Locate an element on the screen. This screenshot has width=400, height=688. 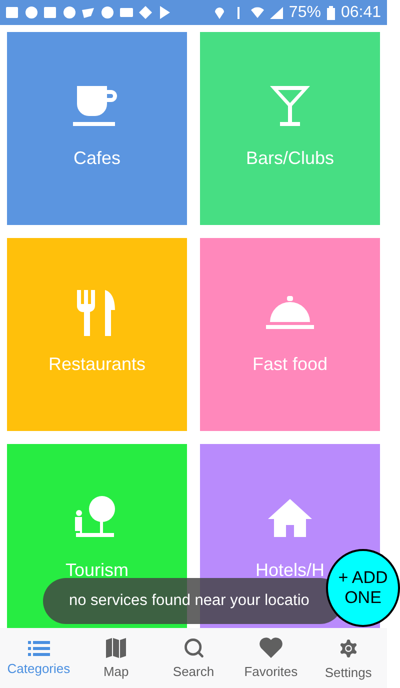
battery-percentage: 75% is located at coordinates (304, 13).